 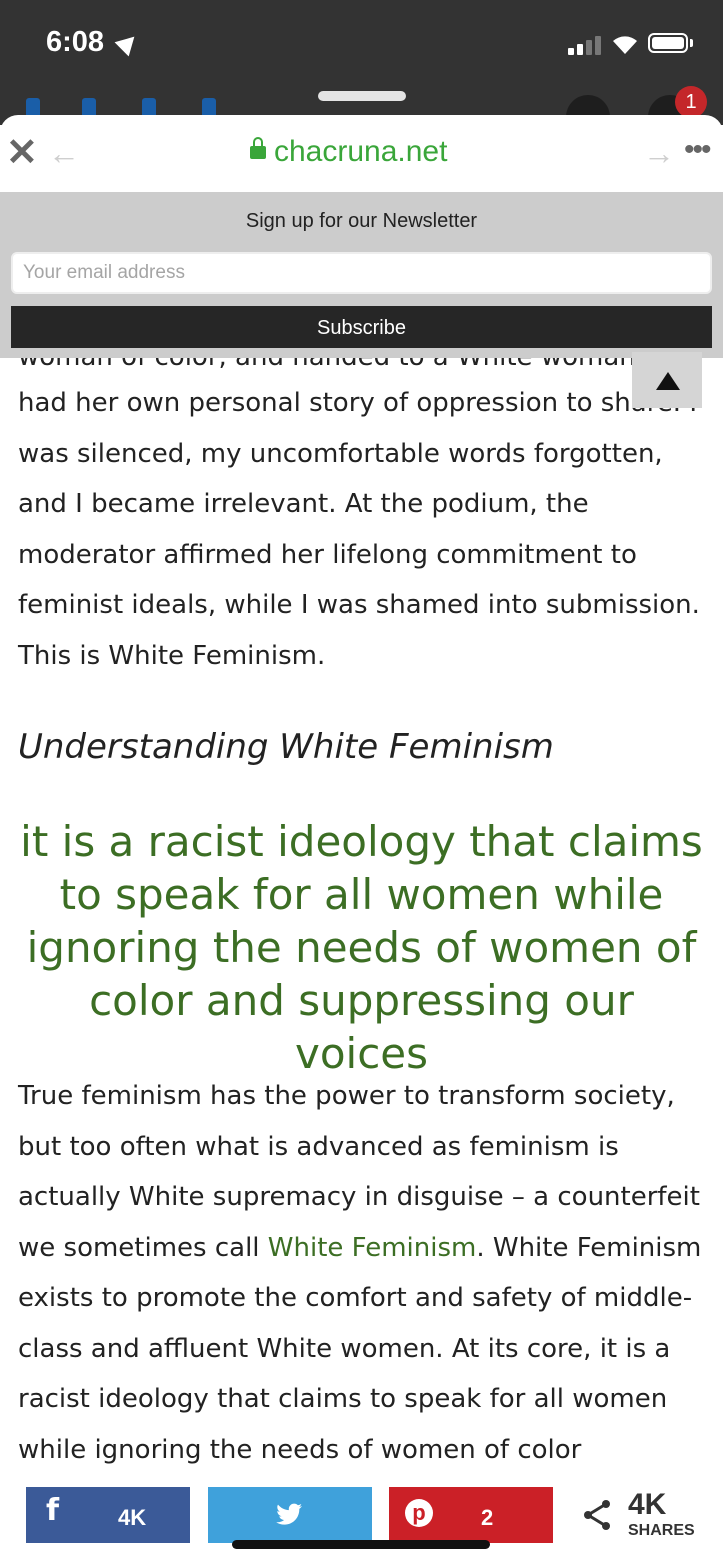 I want to click on white-feminism-link: White Feminism, so click(x=372, y=1248).